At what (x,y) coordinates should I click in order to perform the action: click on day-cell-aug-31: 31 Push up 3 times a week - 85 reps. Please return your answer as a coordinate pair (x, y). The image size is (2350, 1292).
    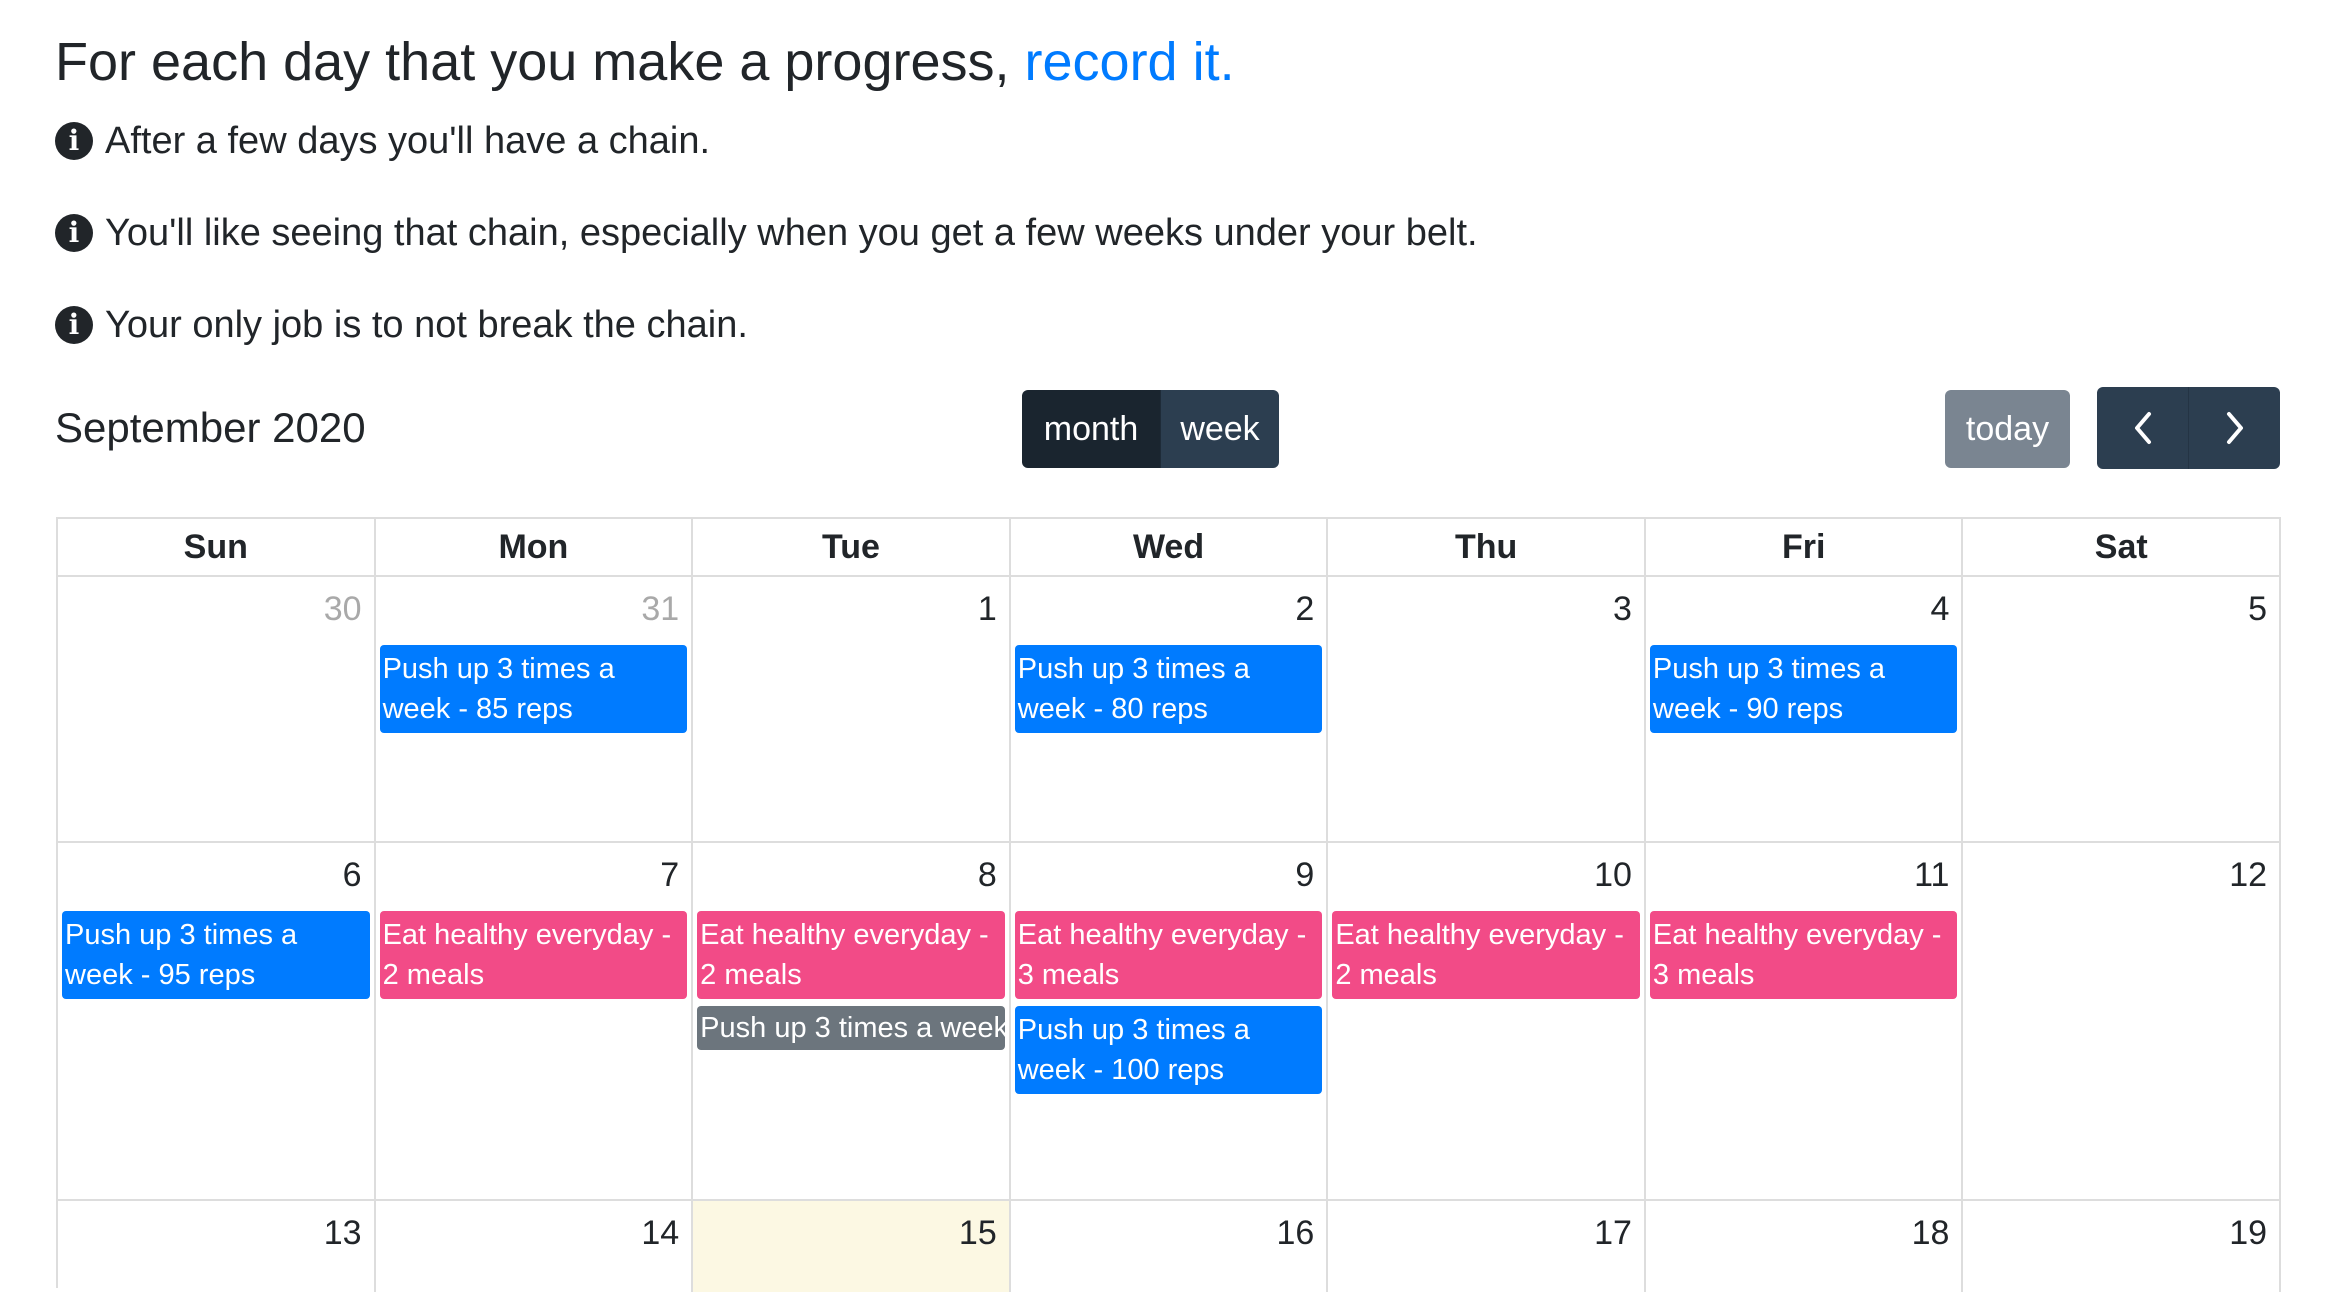
    Looking at the image, I should click on (534, 710).